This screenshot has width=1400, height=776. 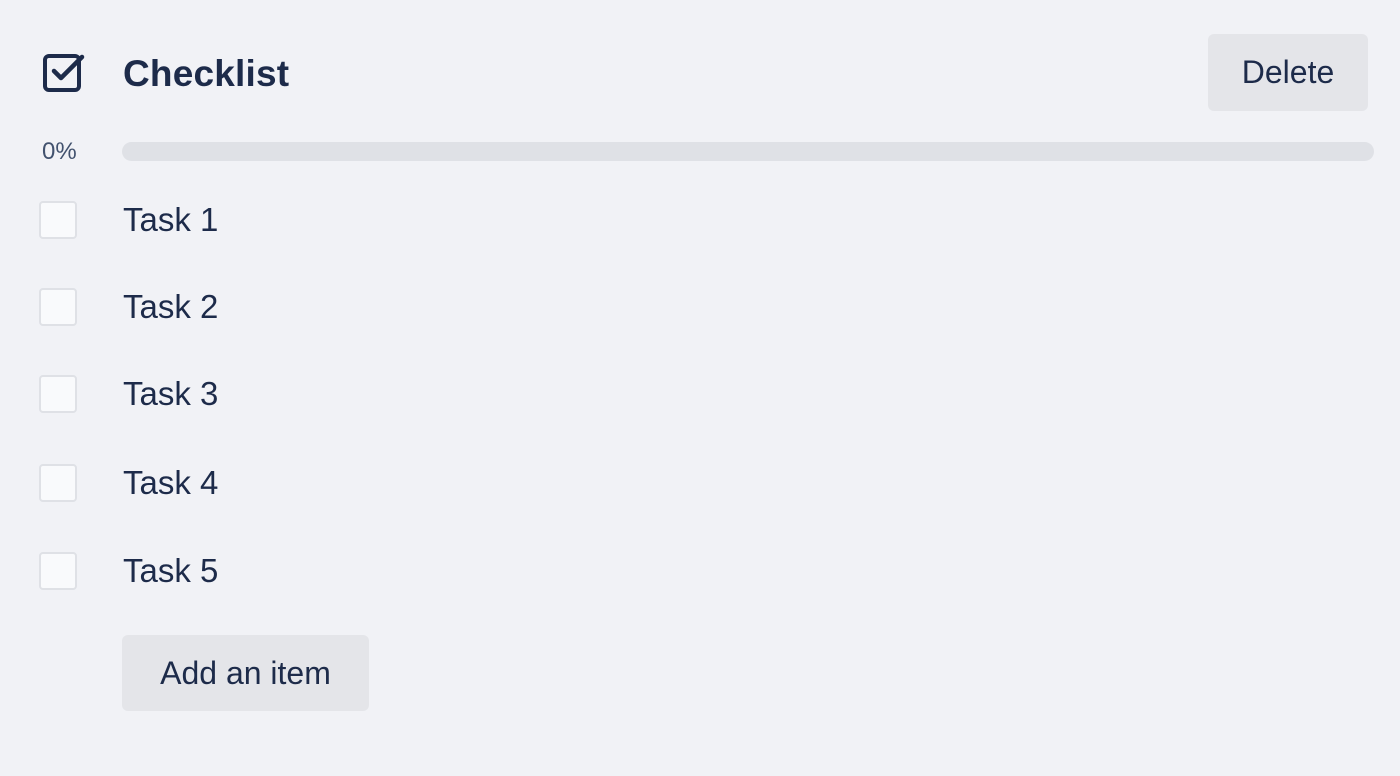 What do you see at coordinates (59, 151) in the screenshot?
I see `progress-percent: 0%` at bounding box center [59, 151].